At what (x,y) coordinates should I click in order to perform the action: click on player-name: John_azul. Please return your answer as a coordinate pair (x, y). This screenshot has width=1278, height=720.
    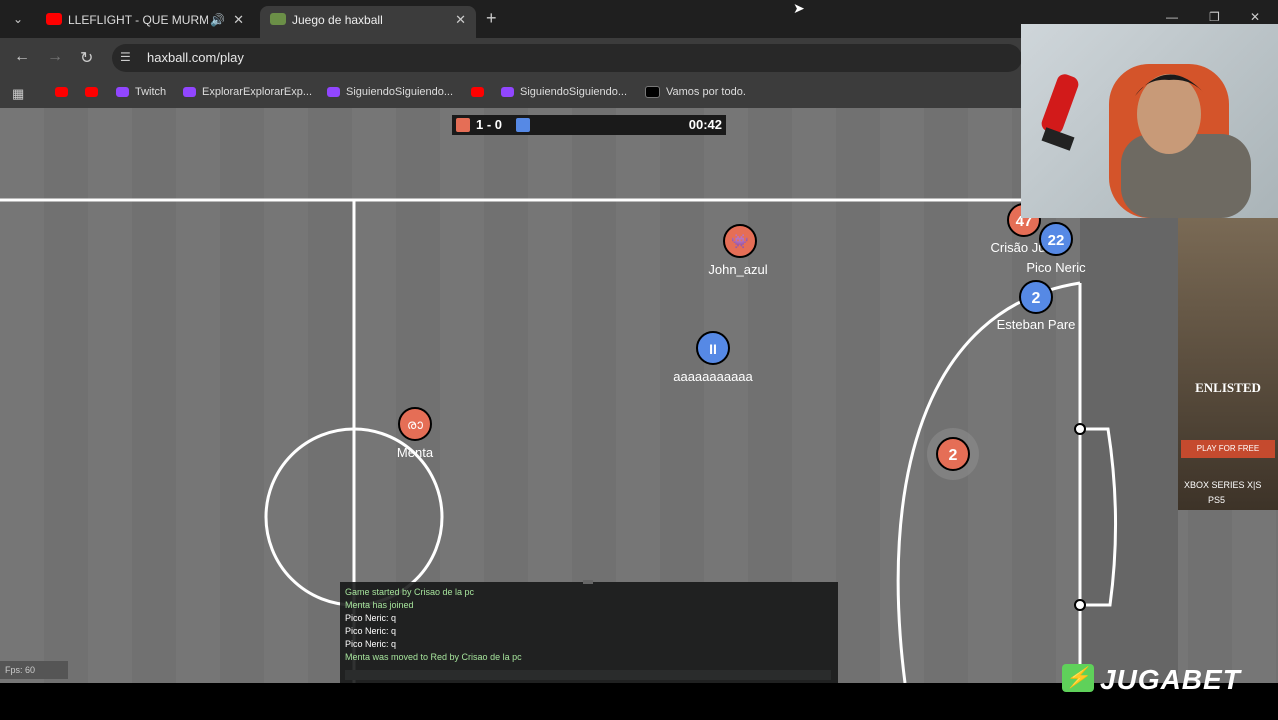
    Looking at the image, I should click on (737, 269).